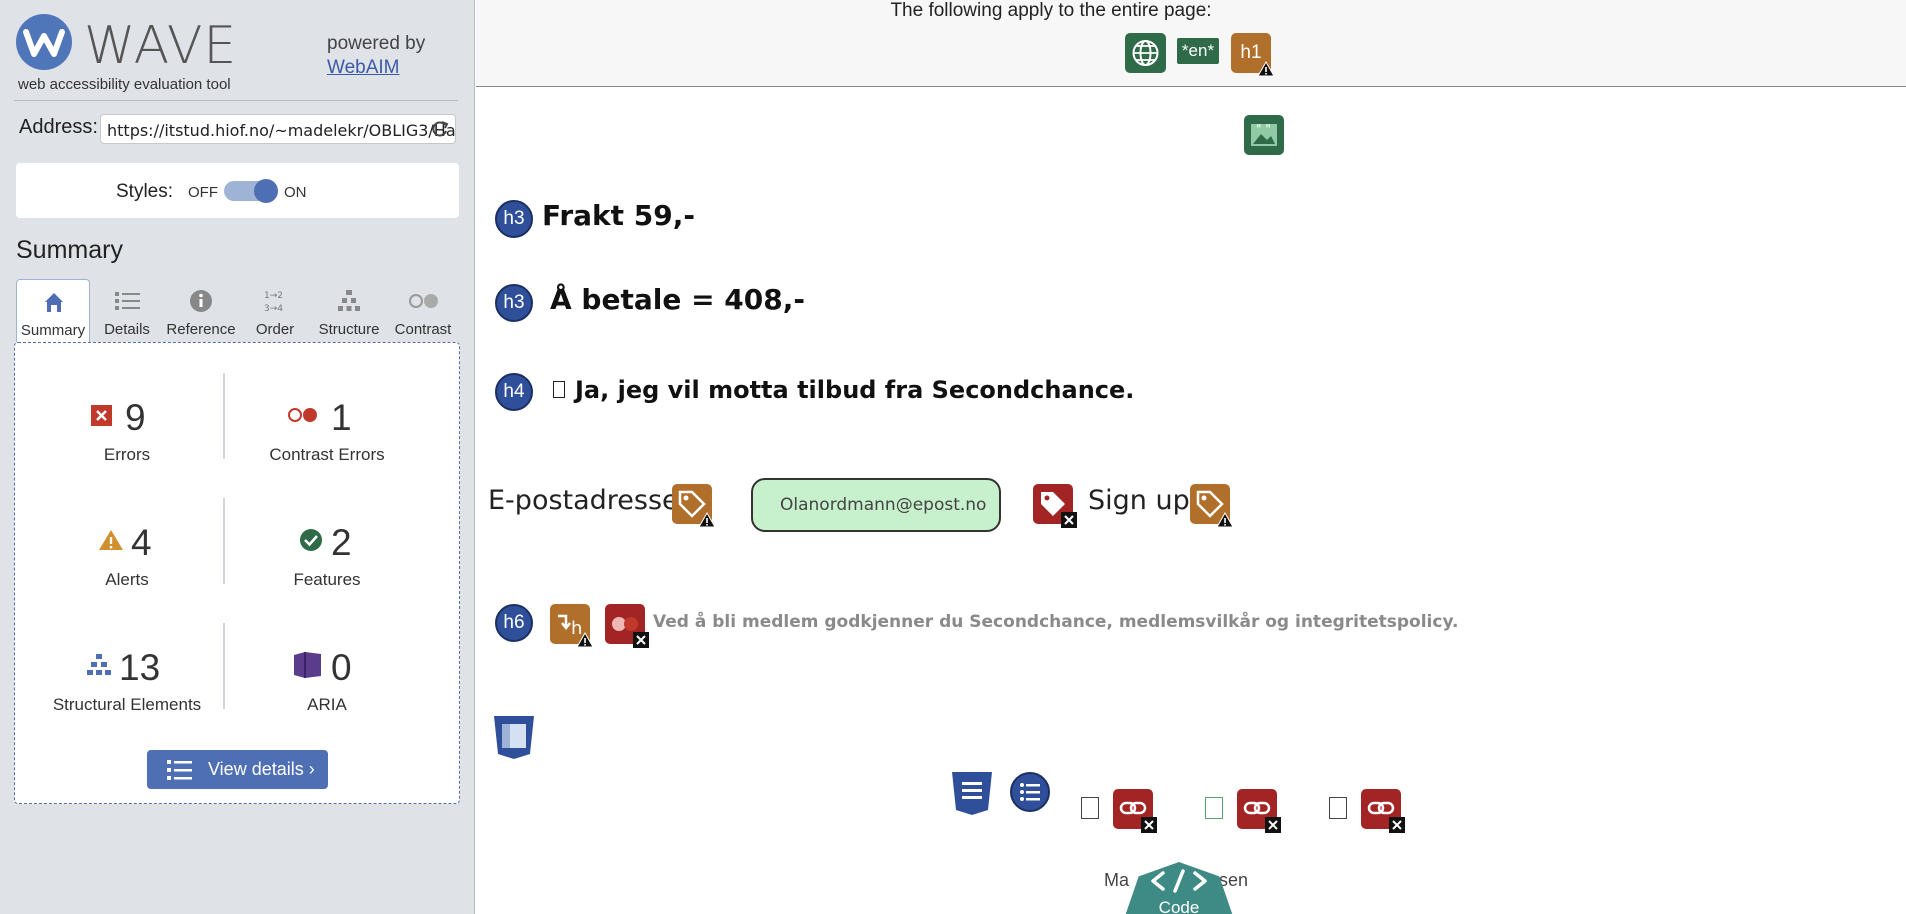  I want to click on list-icon, so click(127, 301).